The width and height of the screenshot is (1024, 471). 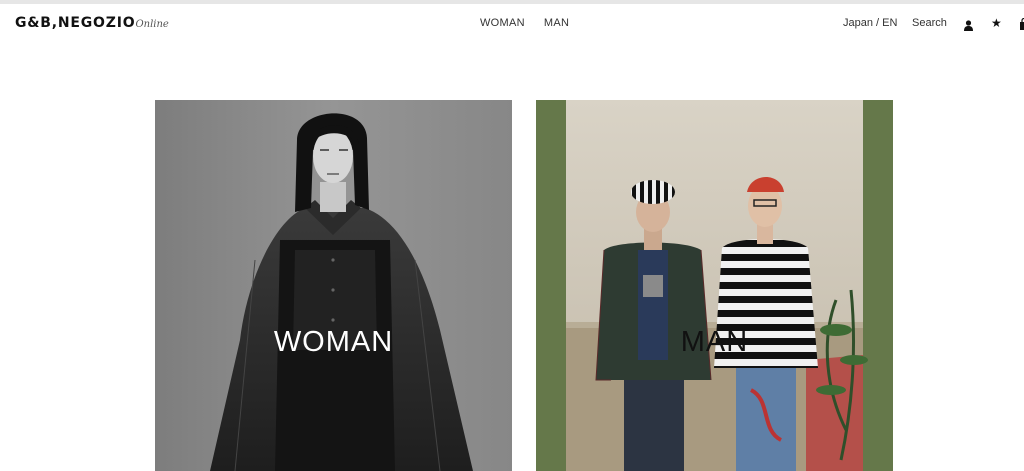 I want to click on site-logo: G&B,NEGOZIOOnline, so click(x=92, y=23).